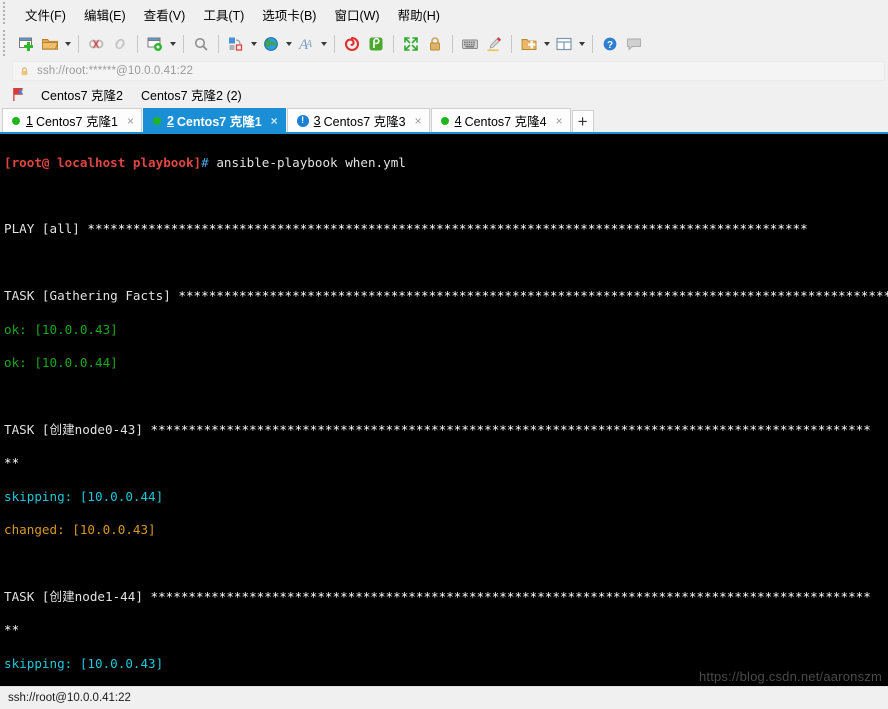  What do you see at coordinates (205, 162) in the screenshot?
I see `prompt-hash: #` at bounding box center [205, 162].